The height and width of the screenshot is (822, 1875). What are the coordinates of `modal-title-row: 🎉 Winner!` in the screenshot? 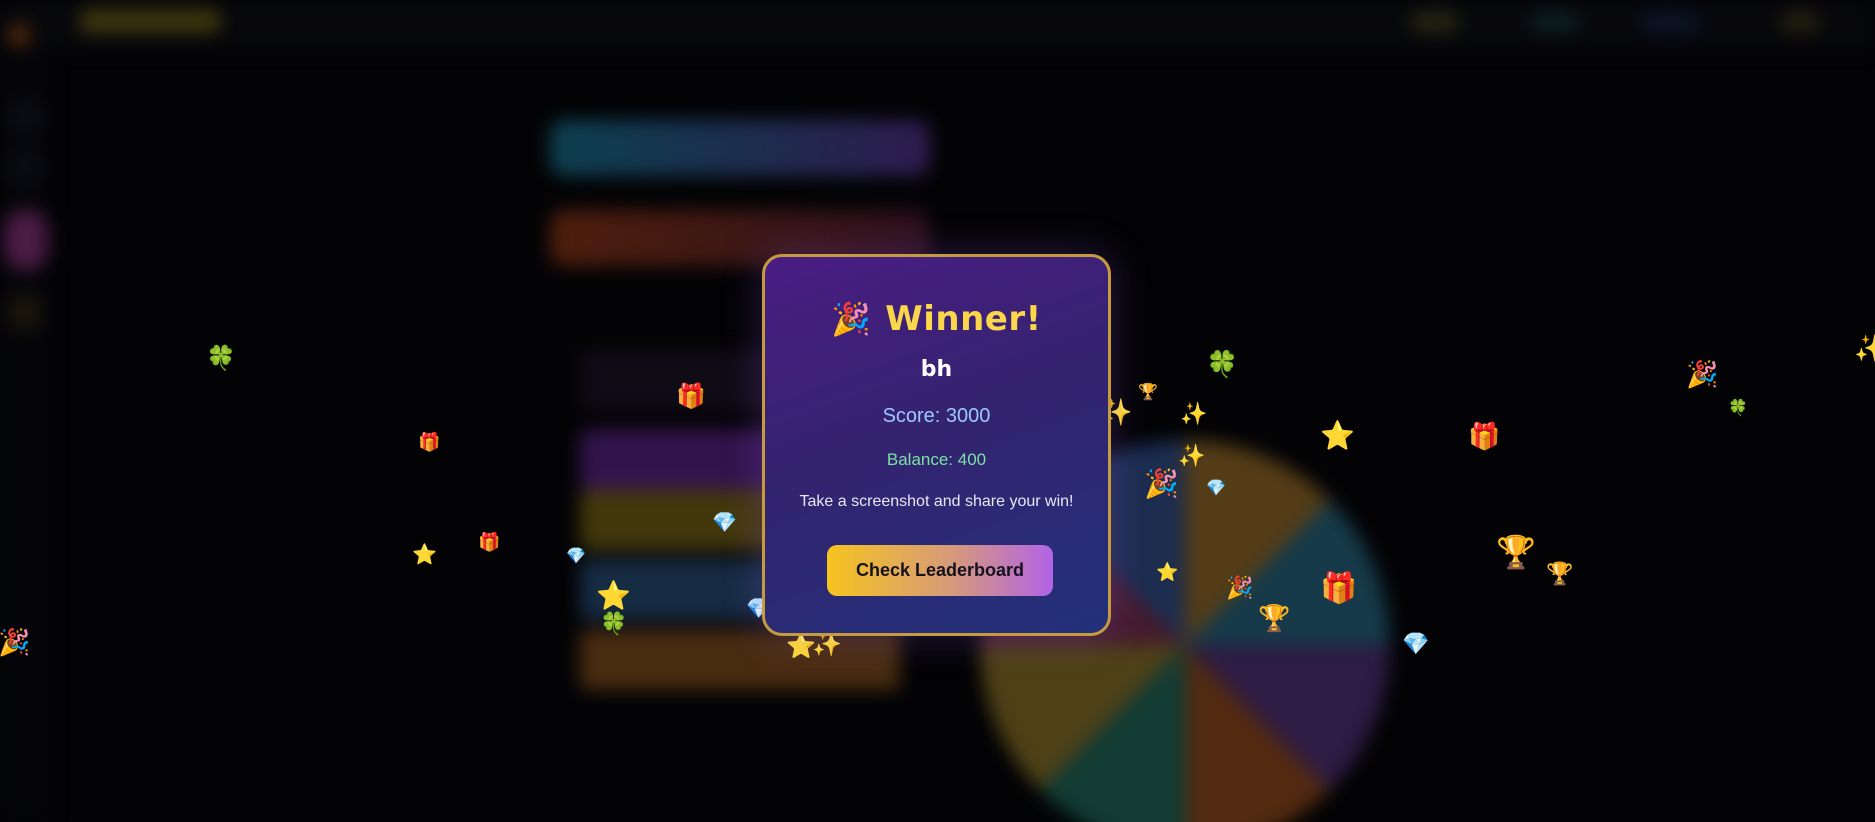 It's located at (936, 319).